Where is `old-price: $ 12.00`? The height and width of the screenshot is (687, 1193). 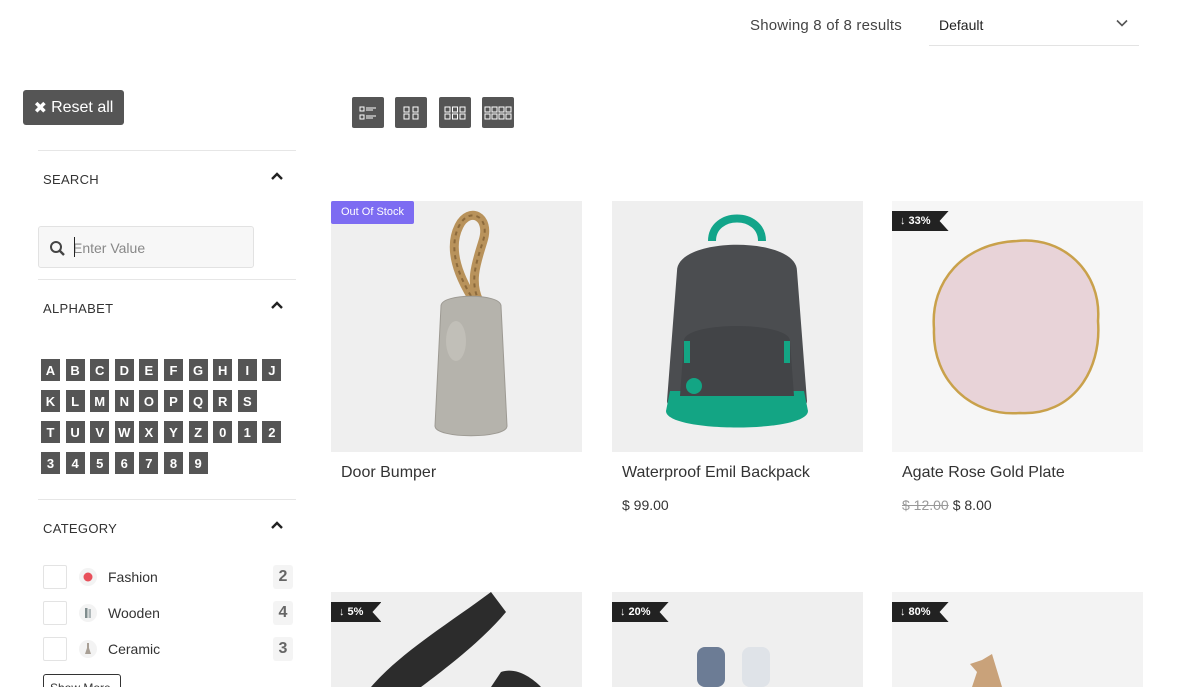 old-price: $ 12.00 is located at coordinates (925, 505).